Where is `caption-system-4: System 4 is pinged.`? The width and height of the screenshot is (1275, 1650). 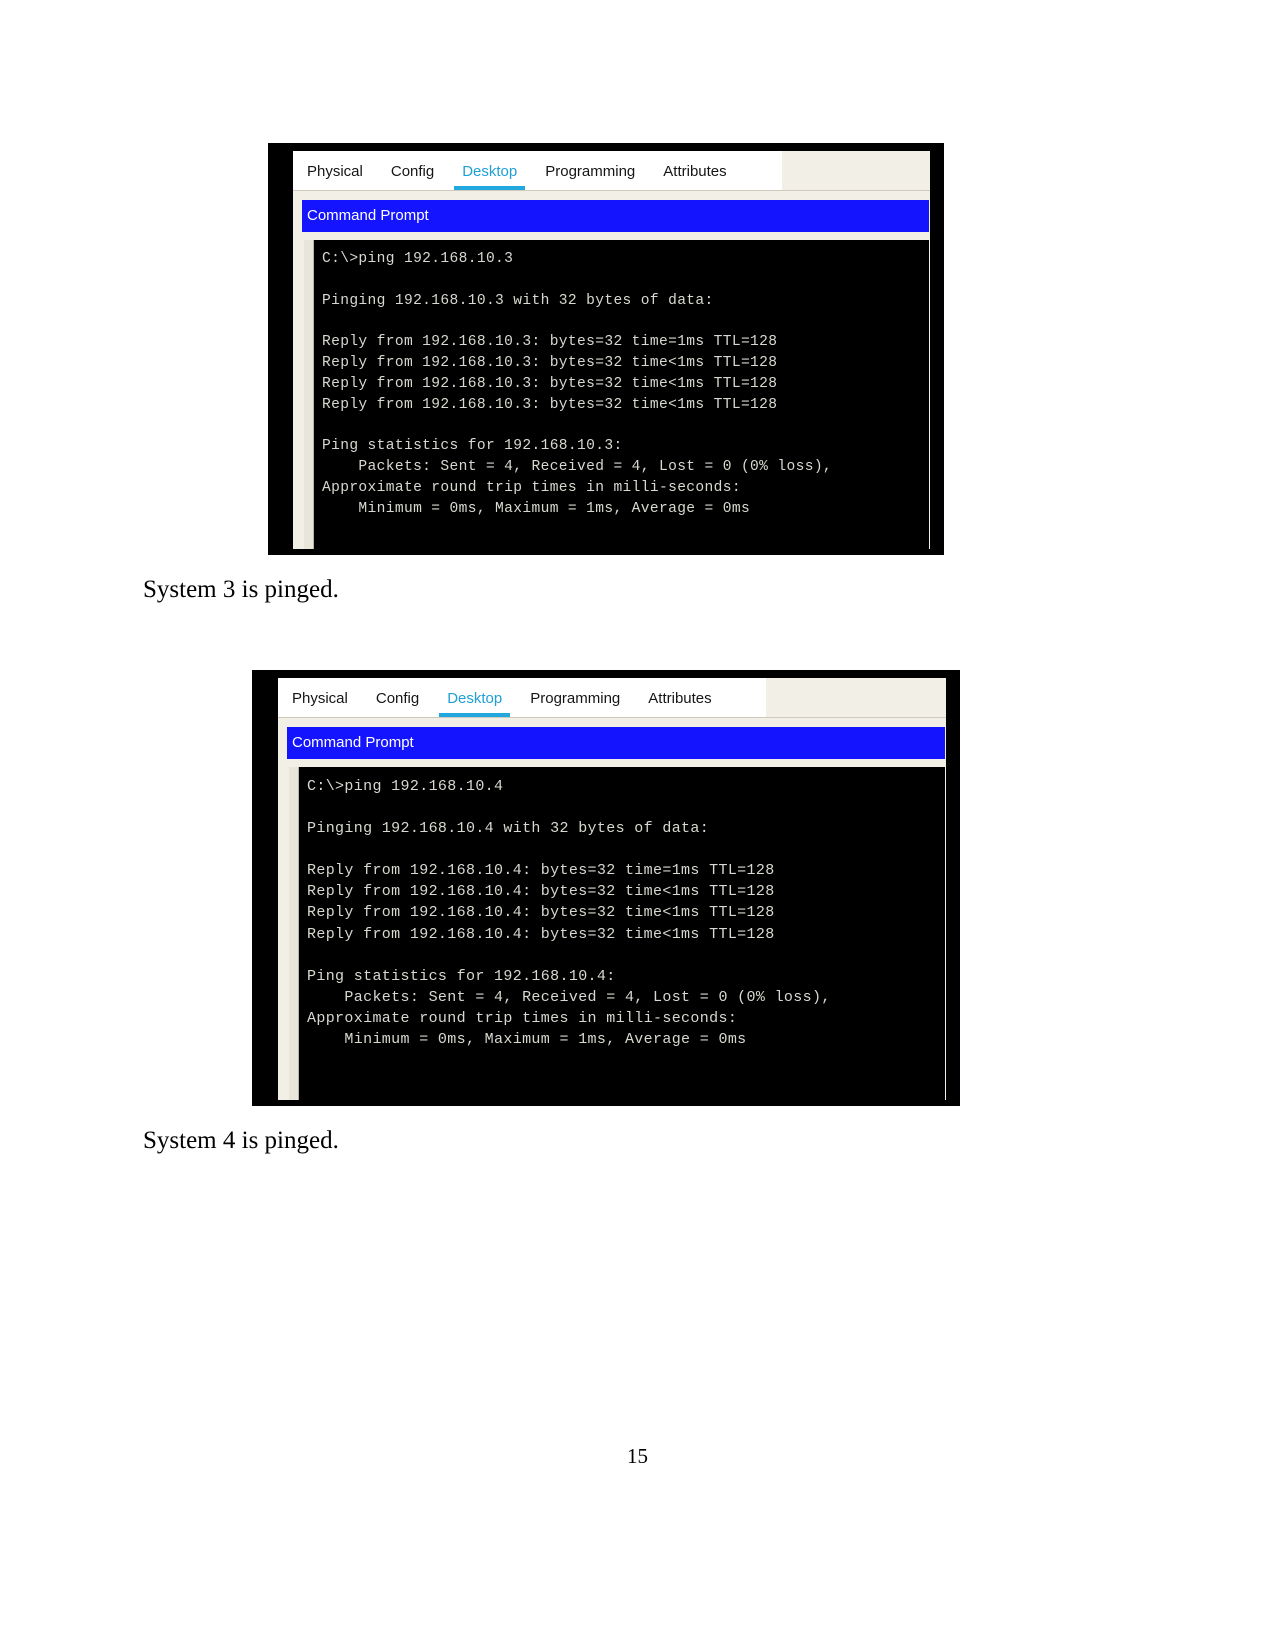 caption-system-4: System 4 is pinged. is located at coordinates (241, 1140).